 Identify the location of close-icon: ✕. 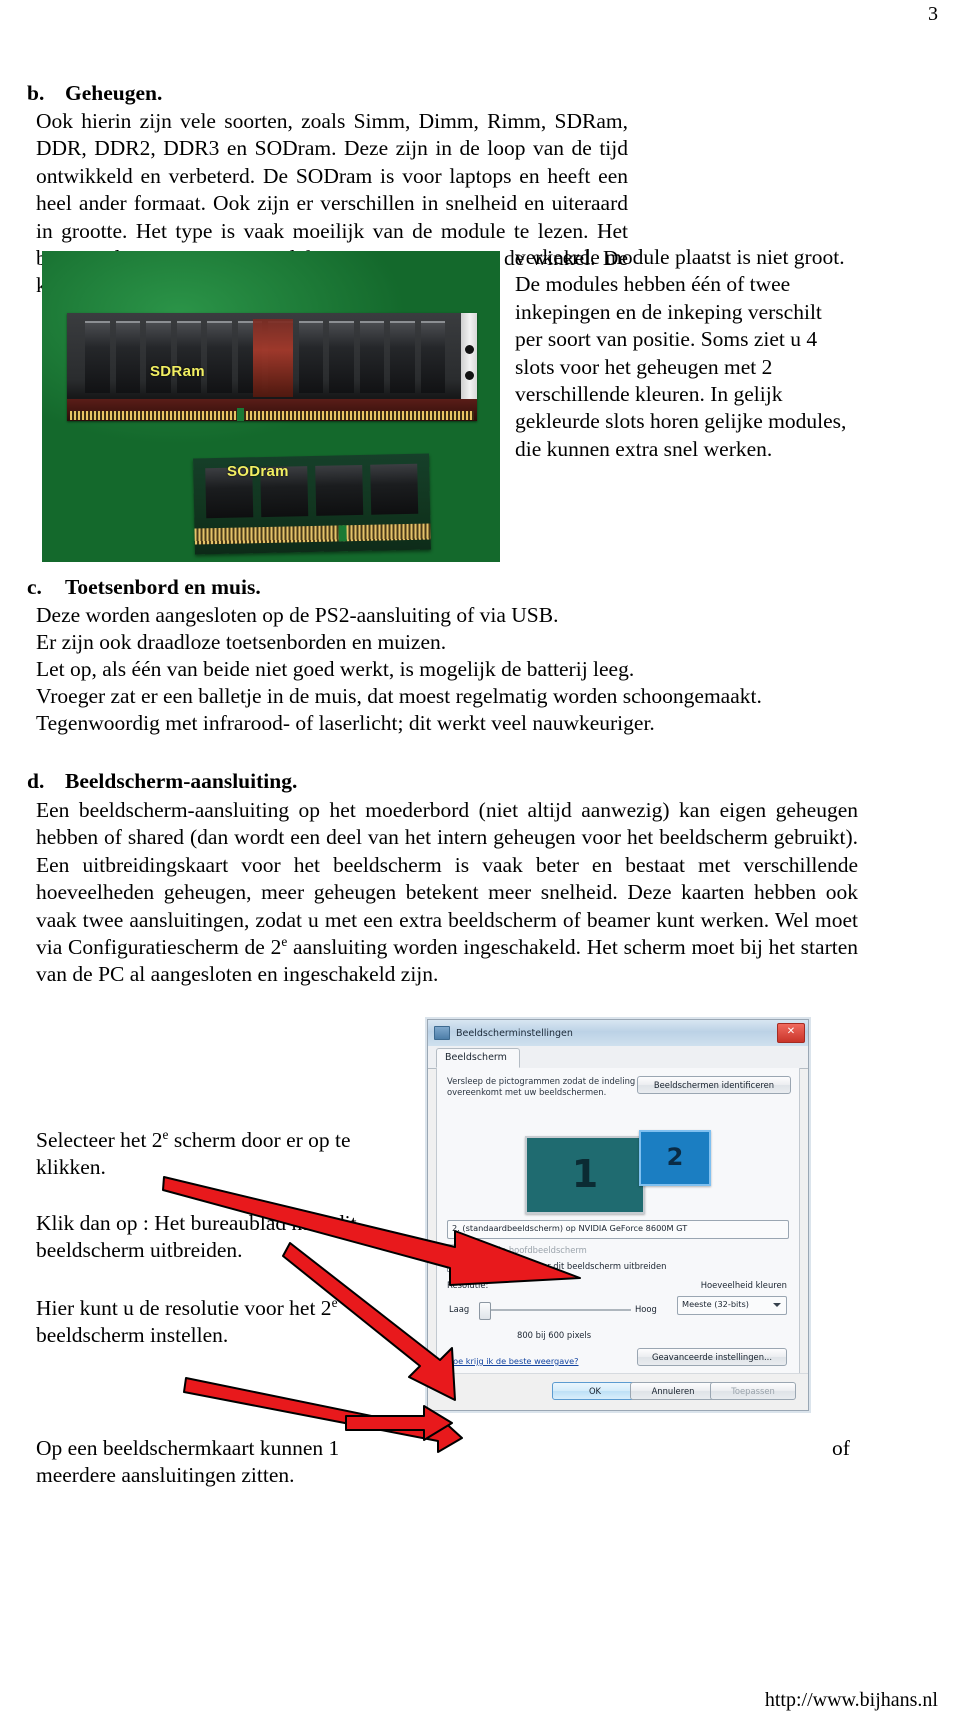
(791, 1033).